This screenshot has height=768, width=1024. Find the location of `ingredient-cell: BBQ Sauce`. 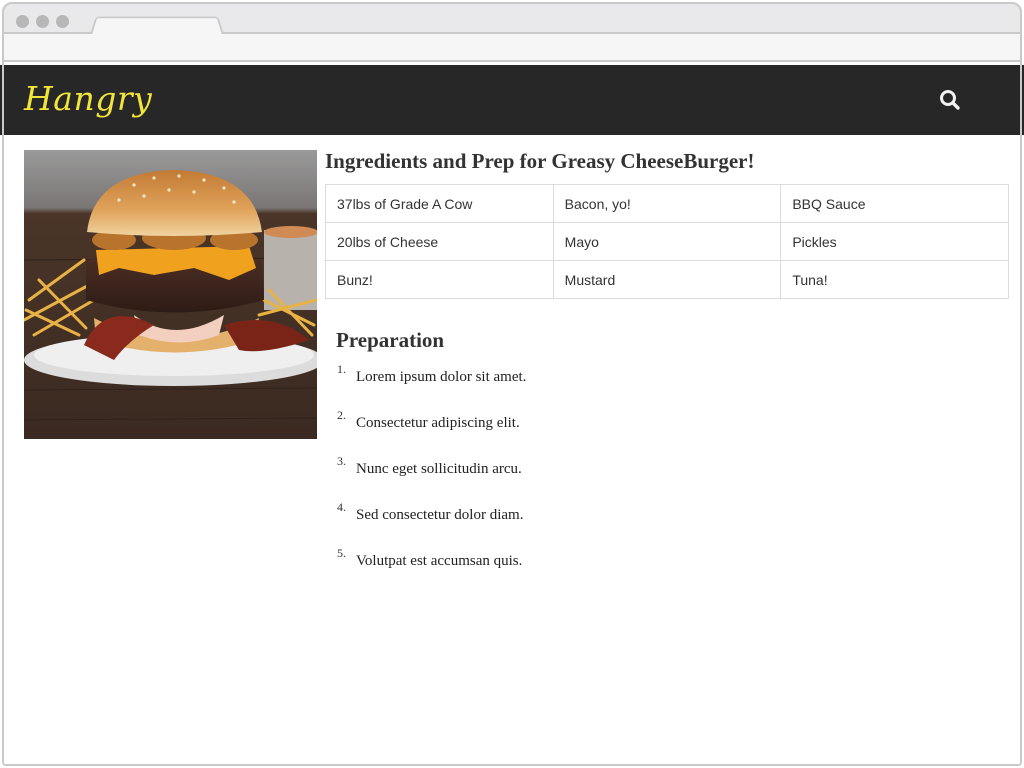

ingredient-cell: BBQ Sauce is located at coordinates (894, 203).